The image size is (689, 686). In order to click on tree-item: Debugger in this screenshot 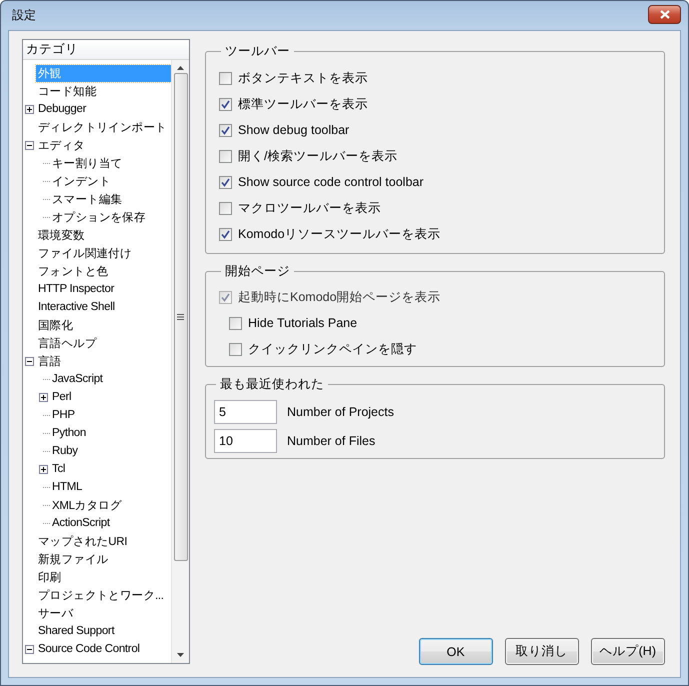, I will do `click(62, 109)`.